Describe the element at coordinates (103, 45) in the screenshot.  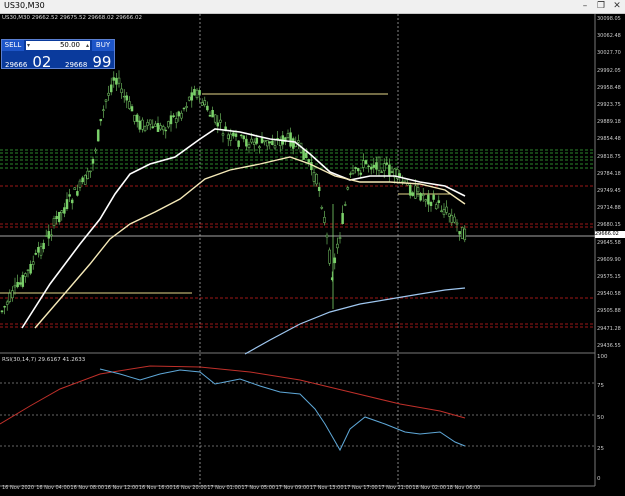
I see `buy-button: BUY` at that location.